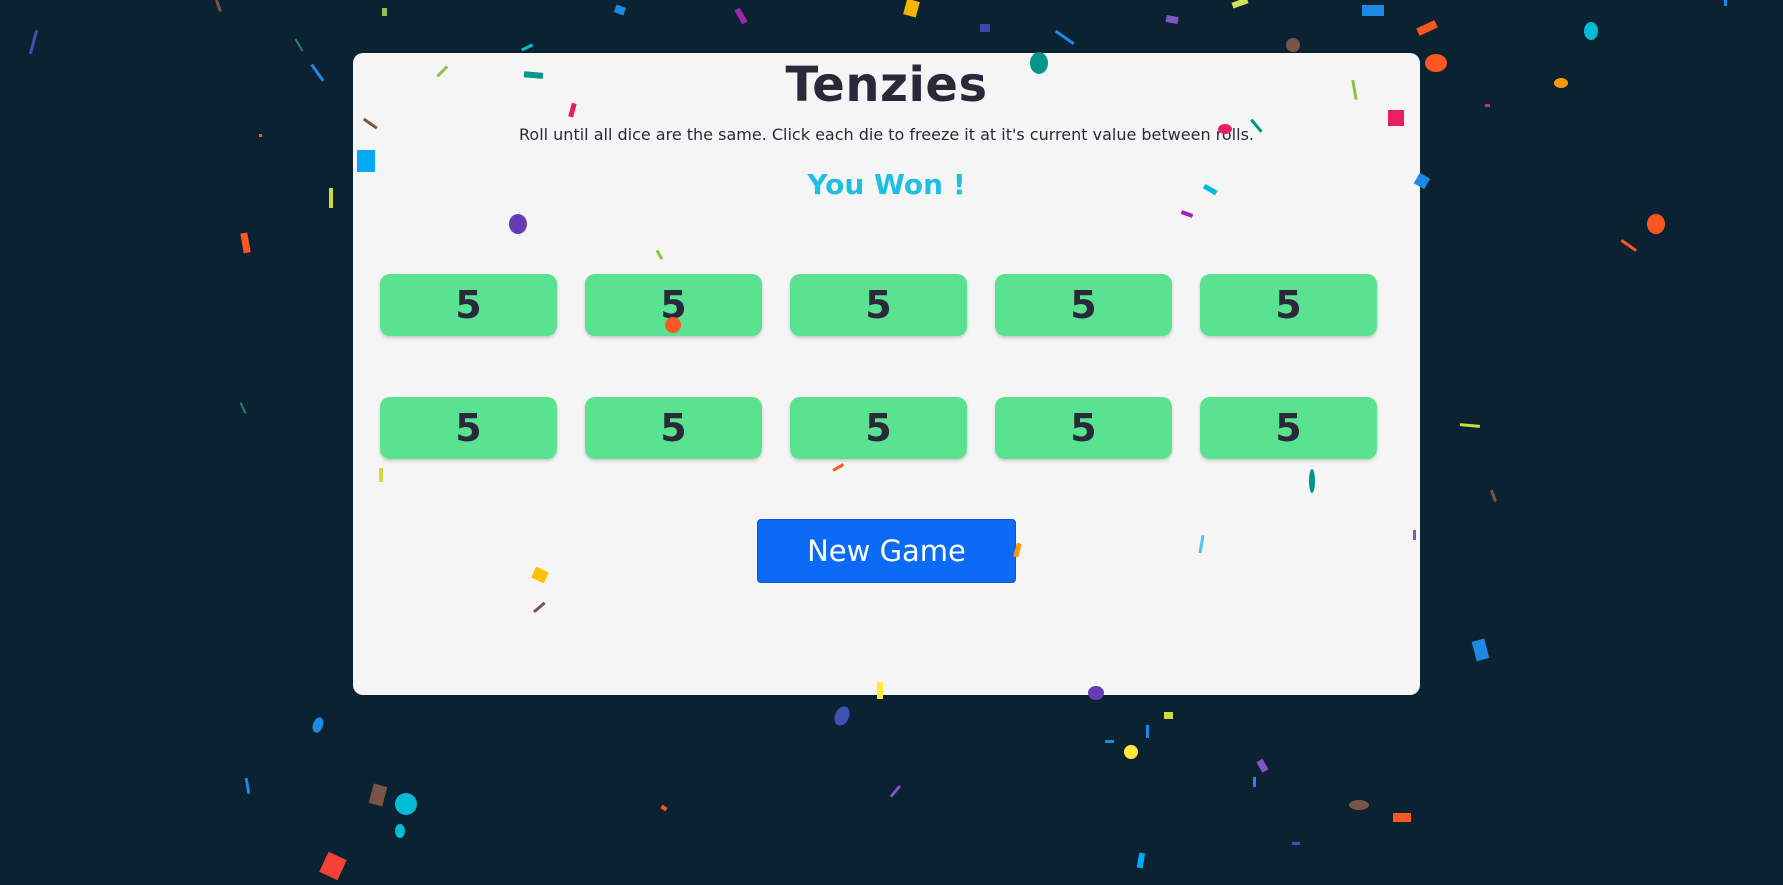 The image size is (1783, 885). I want to click on die-2: 5, so click(673, 305).